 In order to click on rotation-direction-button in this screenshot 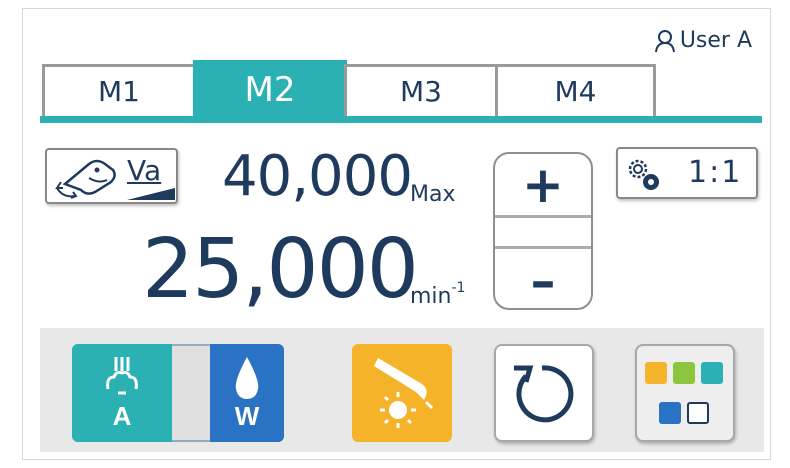, I will do `click(544, 393)`.